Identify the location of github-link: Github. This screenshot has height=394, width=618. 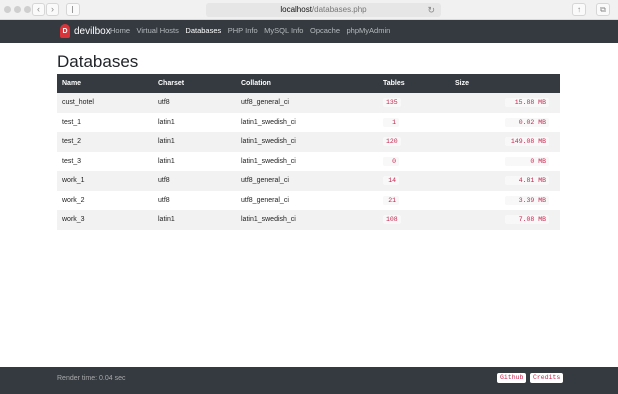
(512, 378).